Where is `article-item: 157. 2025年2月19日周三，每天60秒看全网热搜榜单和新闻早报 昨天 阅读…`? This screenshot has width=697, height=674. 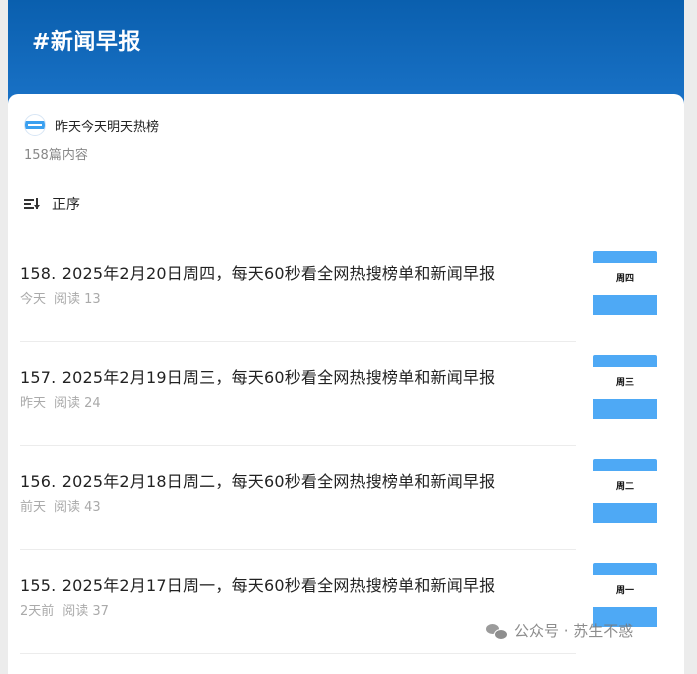
article-item: 157. 2025年2月19日周三，每天60秒看全网热搜榜单和新闻早报 昨天 阅读… is located at coordinates (298, 394).